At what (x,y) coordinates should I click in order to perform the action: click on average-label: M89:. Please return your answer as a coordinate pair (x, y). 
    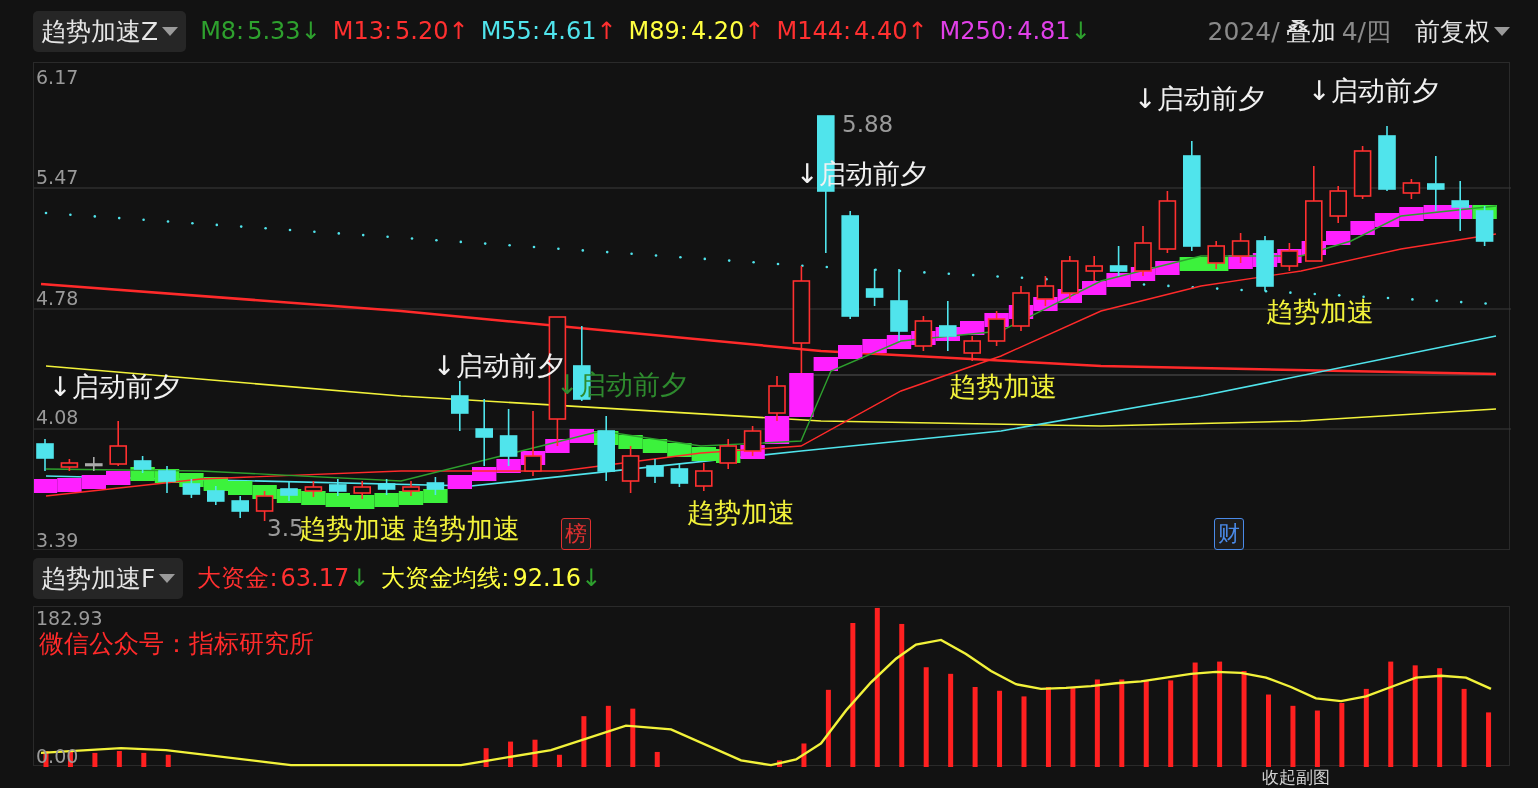
    Looking at the image, I should click on (658, 31).